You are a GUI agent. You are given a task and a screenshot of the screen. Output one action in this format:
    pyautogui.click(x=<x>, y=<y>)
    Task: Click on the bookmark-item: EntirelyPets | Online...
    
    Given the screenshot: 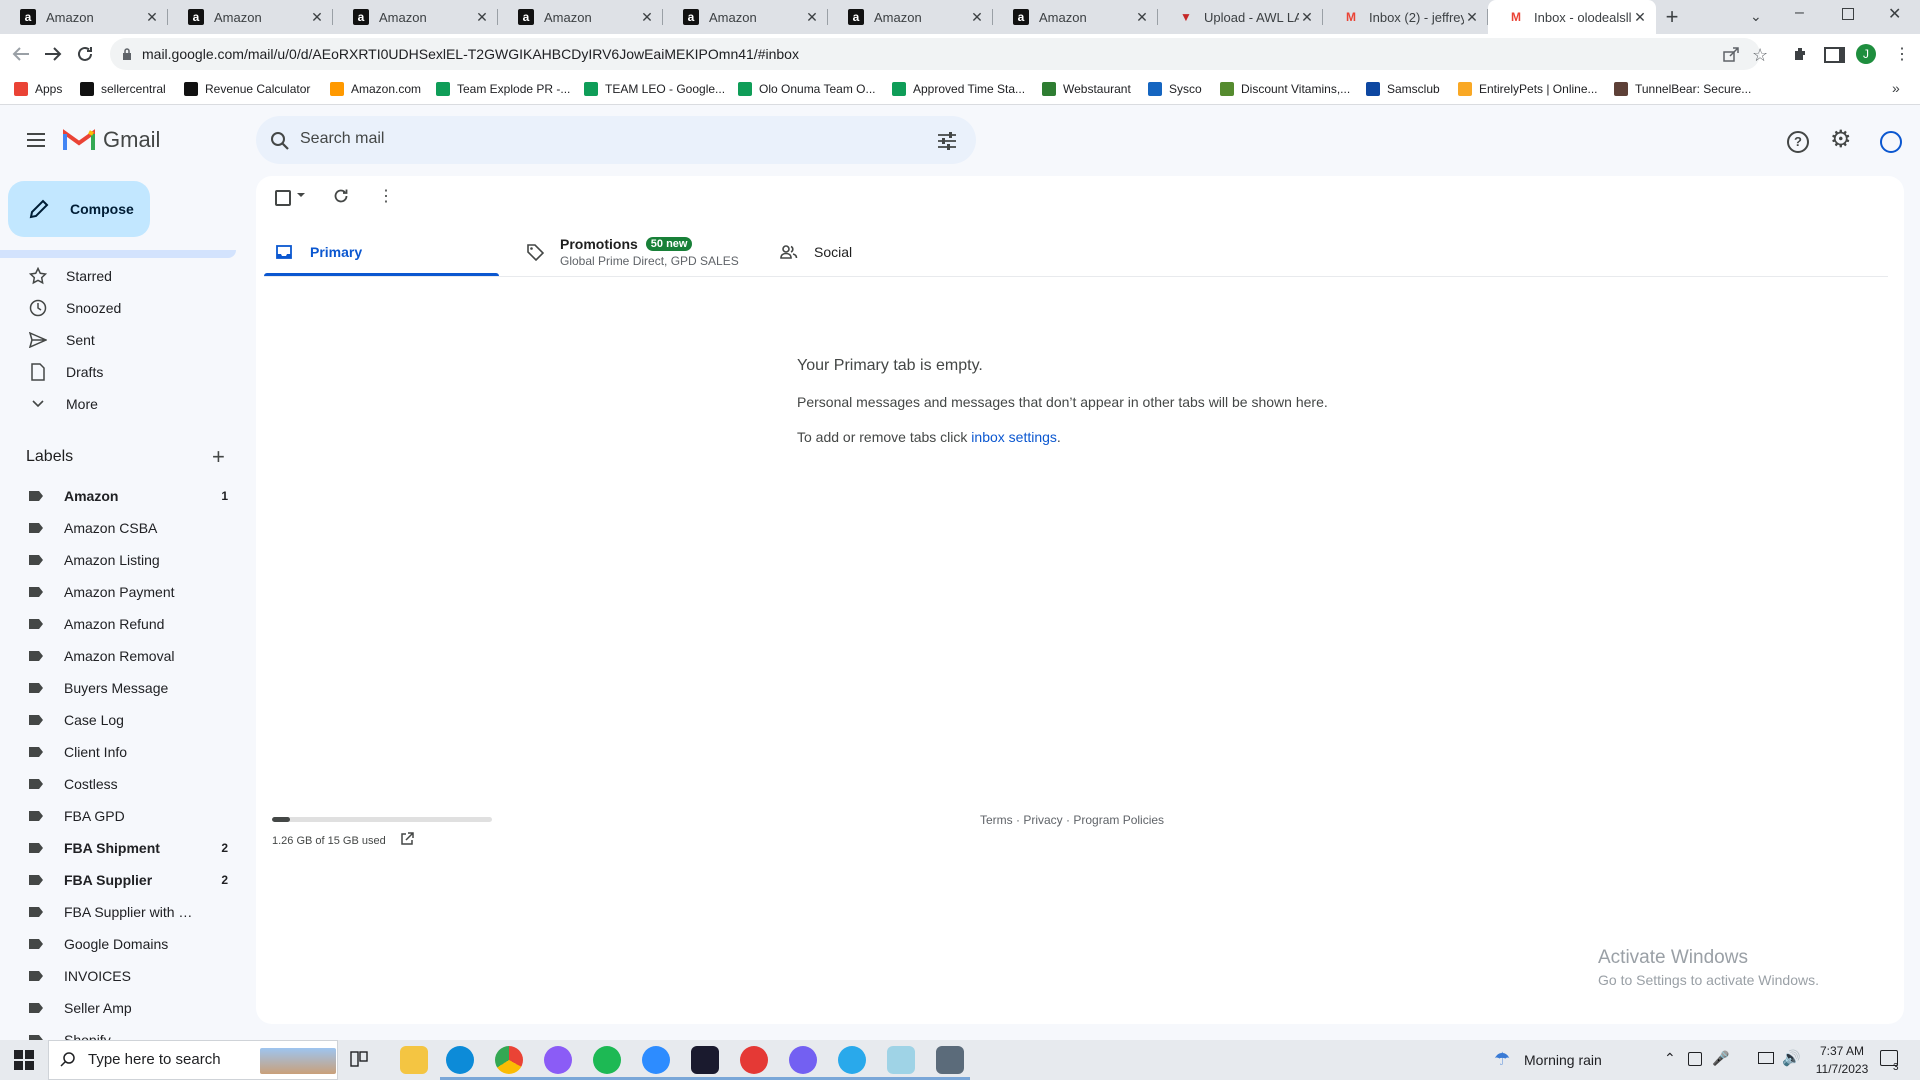 What is the action you would take?
    pyautogui.click(x=1528, y=89)
    